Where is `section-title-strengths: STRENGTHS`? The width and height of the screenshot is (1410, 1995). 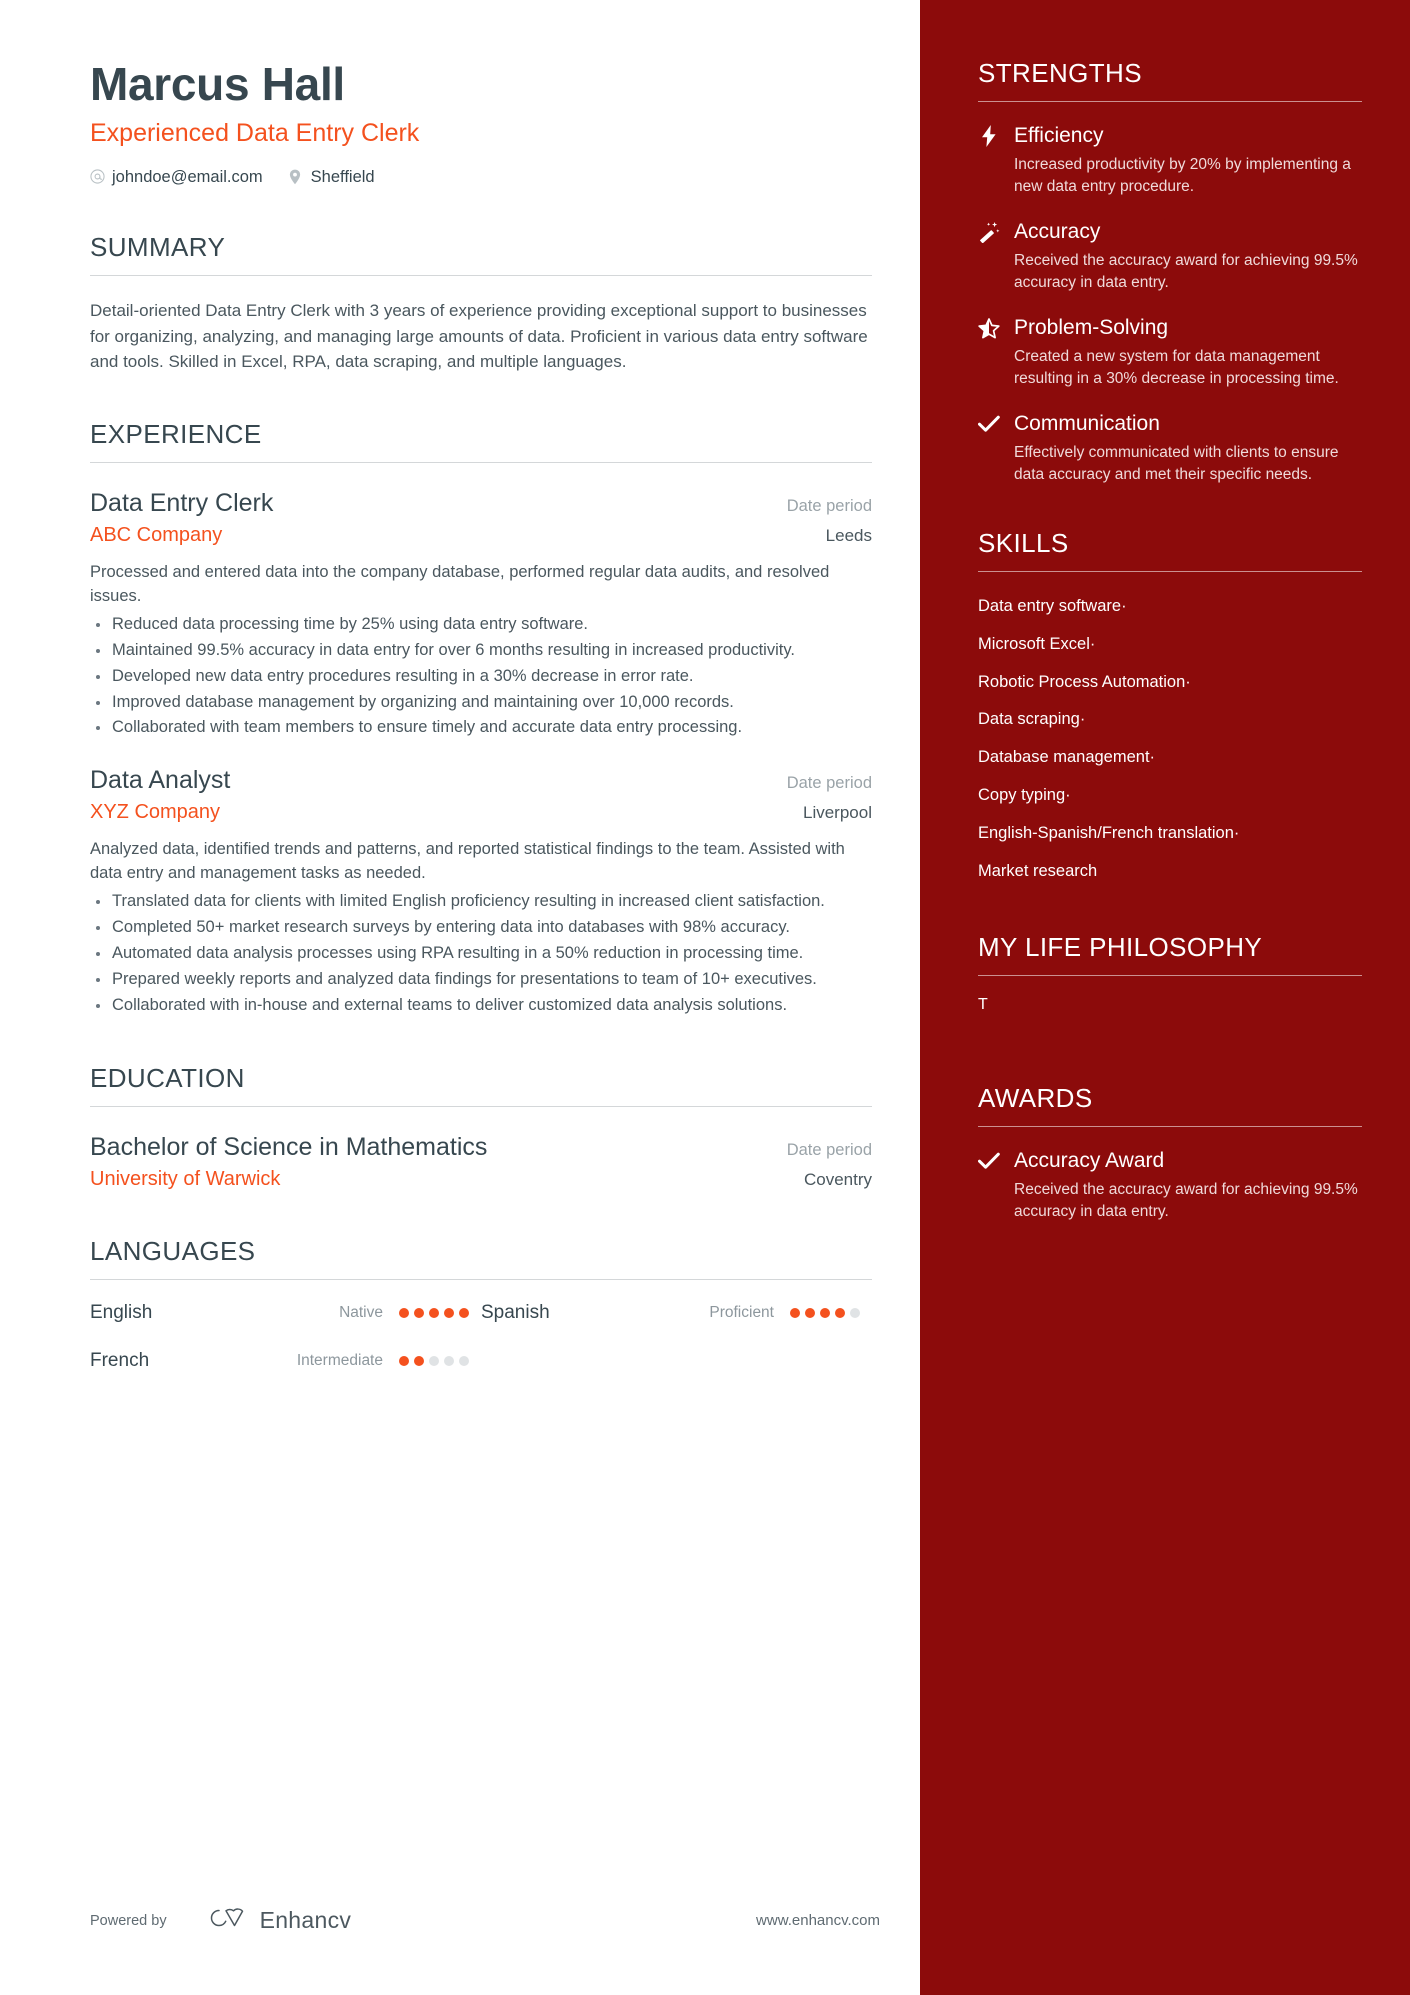
section-title-strengths: STRENGTHS is located at coordinates (1060, 73).